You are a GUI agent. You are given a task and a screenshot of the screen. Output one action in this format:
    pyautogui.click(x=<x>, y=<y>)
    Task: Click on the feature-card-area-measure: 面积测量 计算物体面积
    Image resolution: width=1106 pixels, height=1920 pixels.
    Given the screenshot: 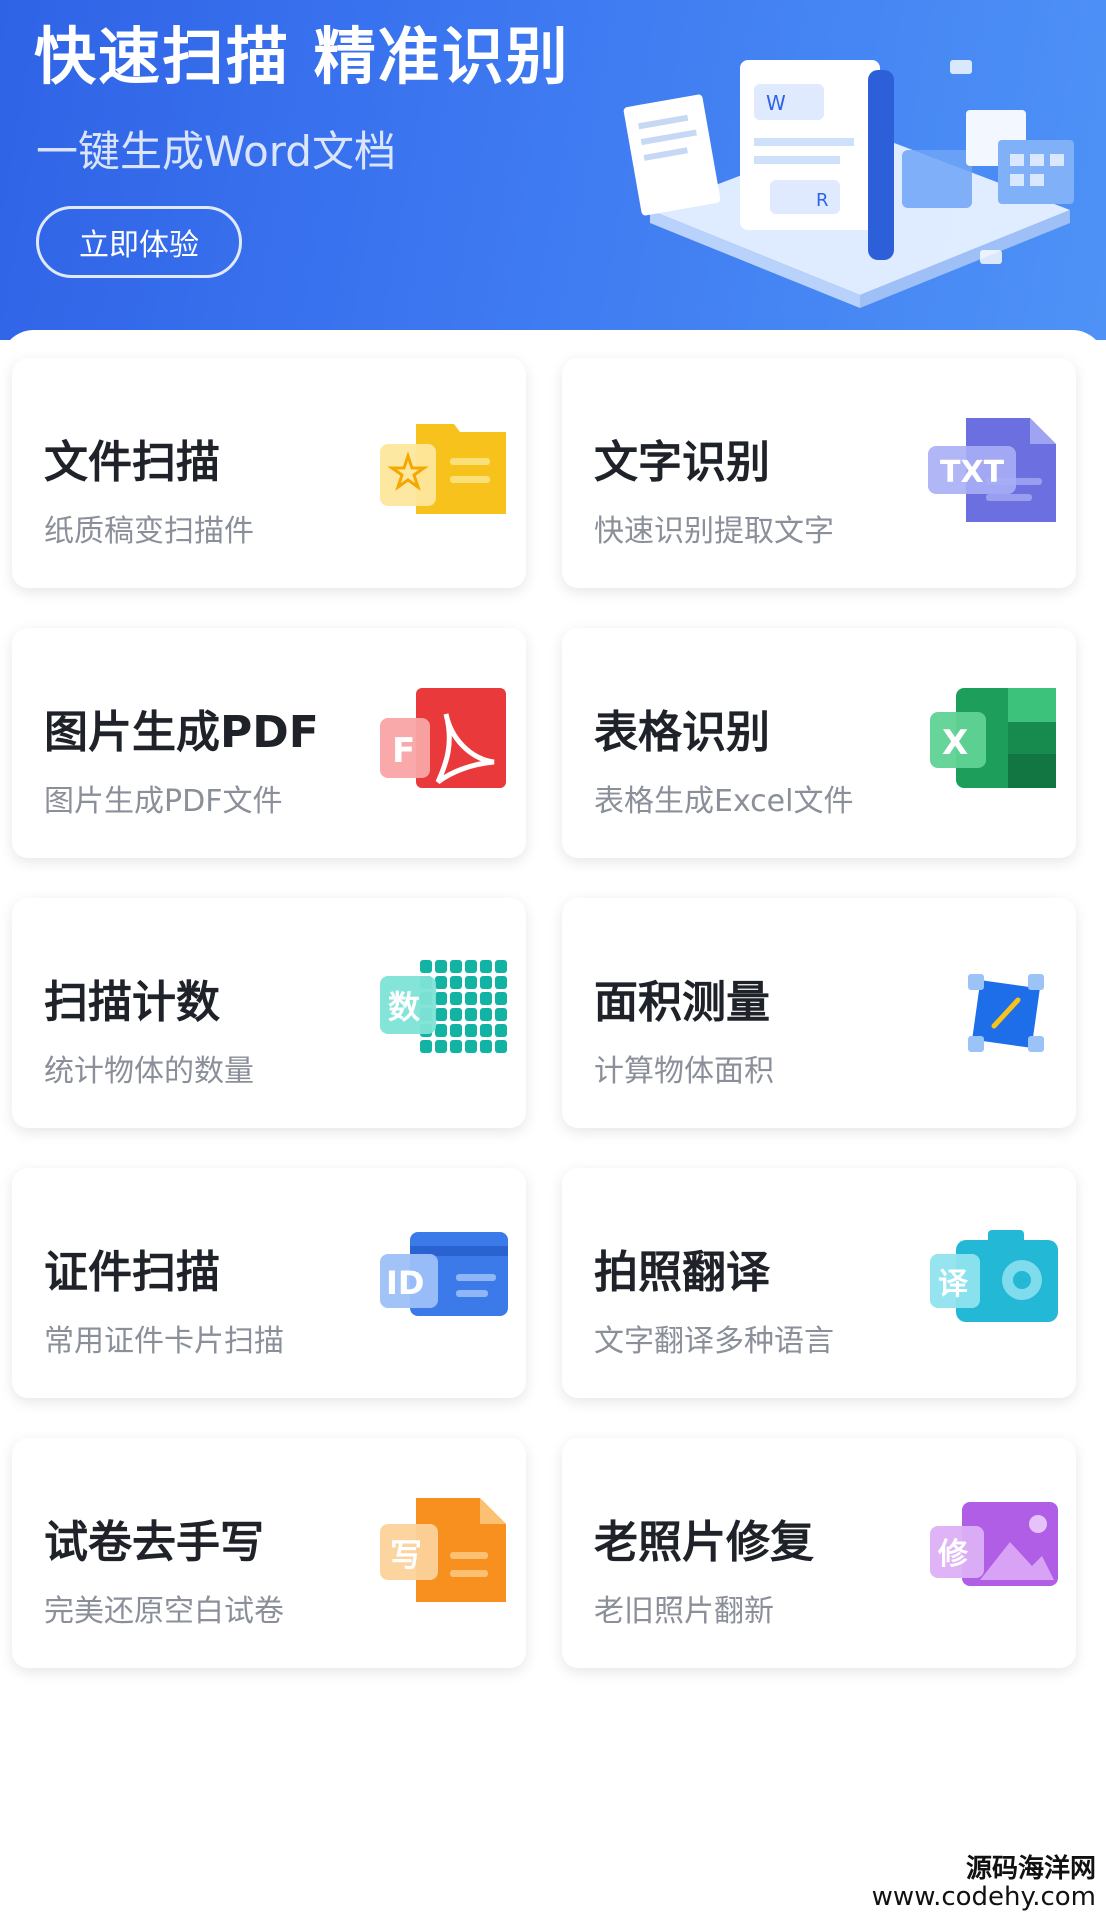 What is the action you would take?
    pyautogui.click(x=819, y=1013)
    